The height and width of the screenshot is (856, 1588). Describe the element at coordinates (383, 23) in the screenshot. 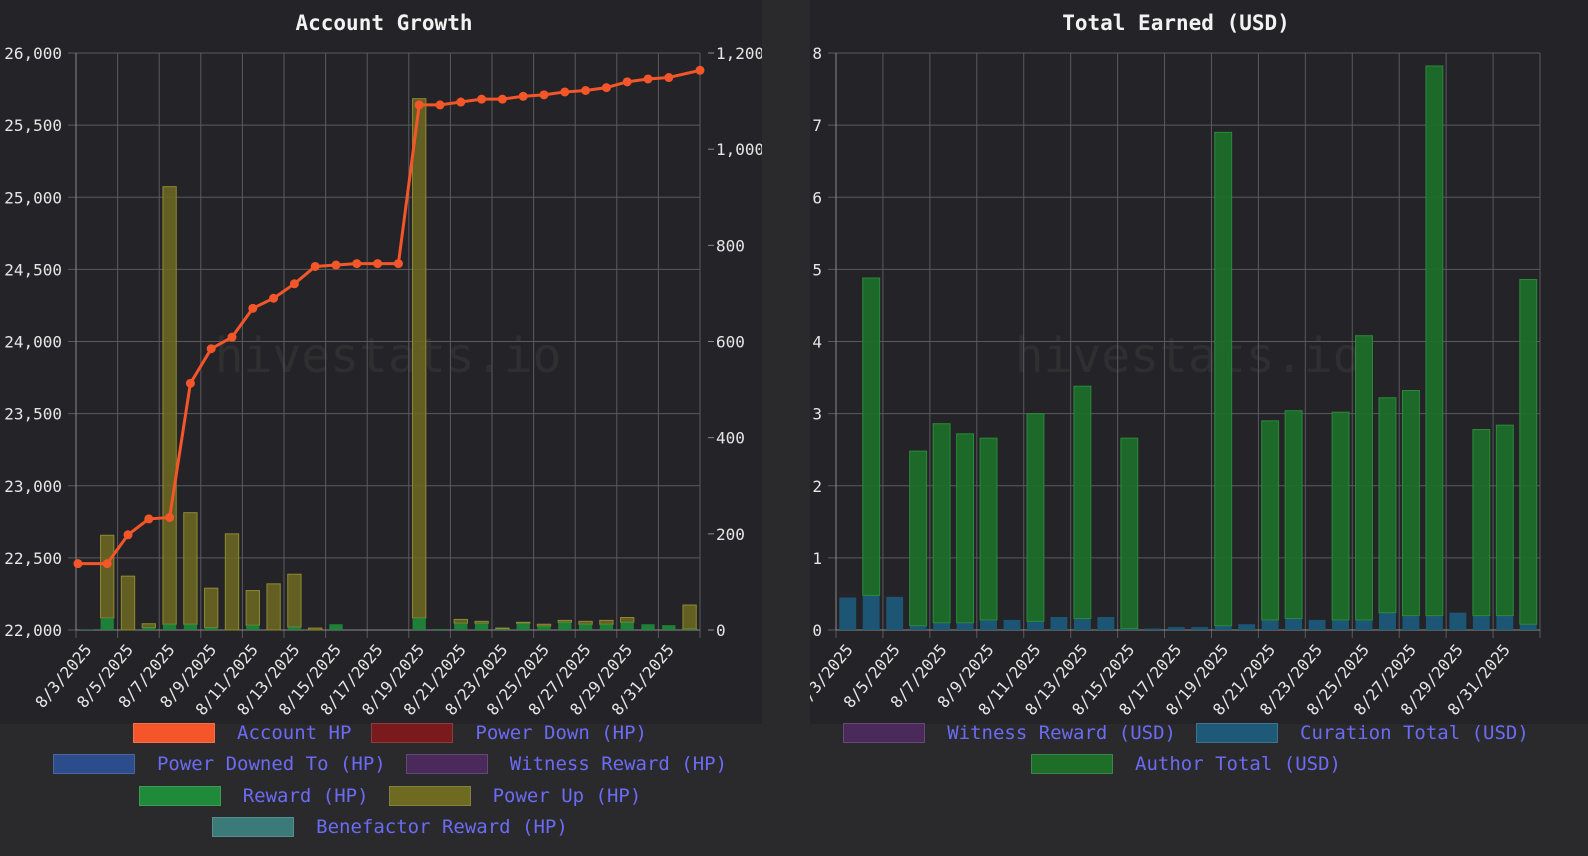

I see `chart-title: Account Growth` at that location.